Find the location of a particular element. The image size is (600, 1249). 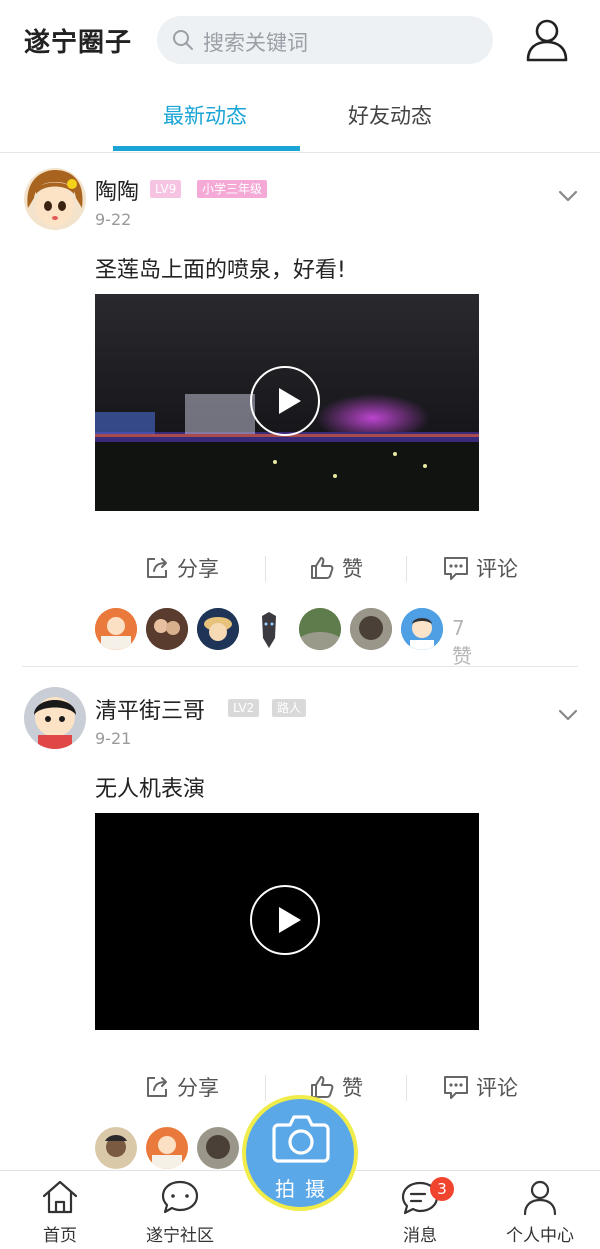

camera-icon is located at coordinates (301, 1139).